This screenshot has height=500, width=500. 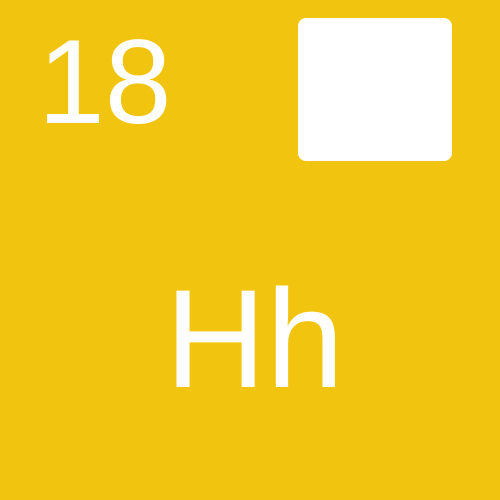 I want to click on atomic-number: 18, so click(x=105, y=82).